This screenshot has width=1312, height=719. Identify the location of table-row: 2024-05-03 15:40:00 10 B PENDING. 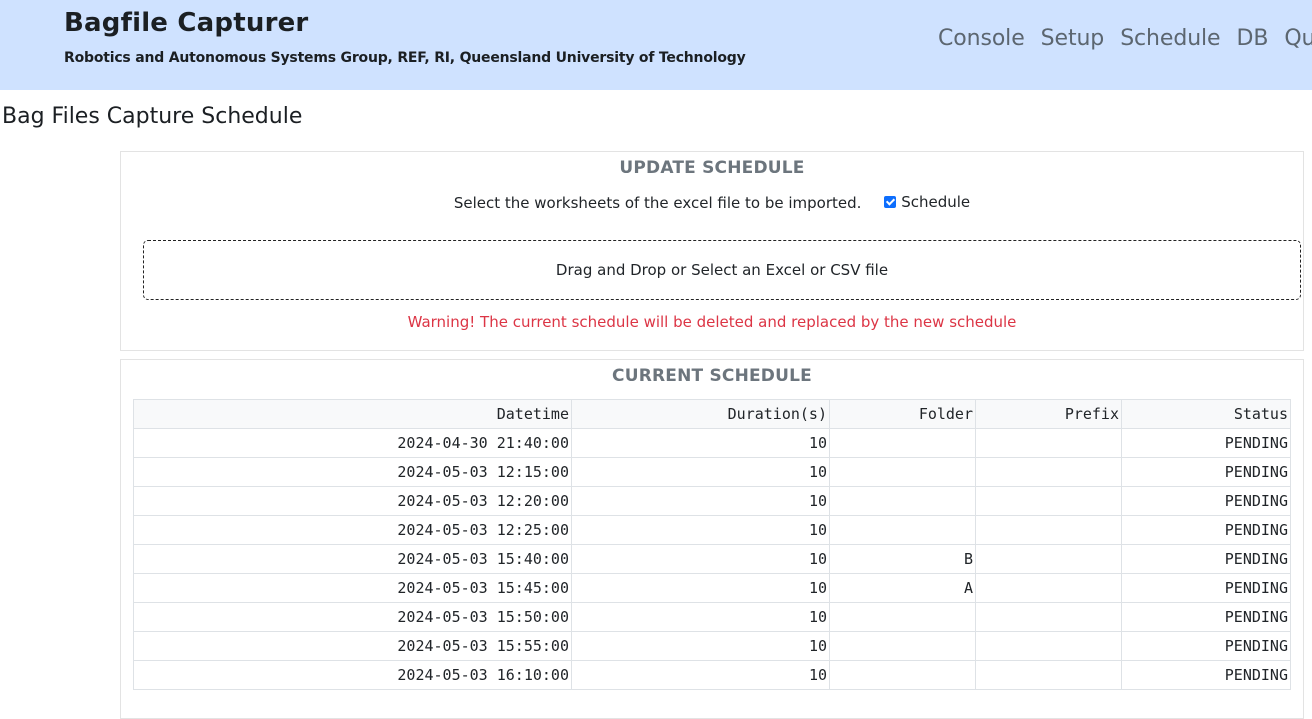
(712, 559).